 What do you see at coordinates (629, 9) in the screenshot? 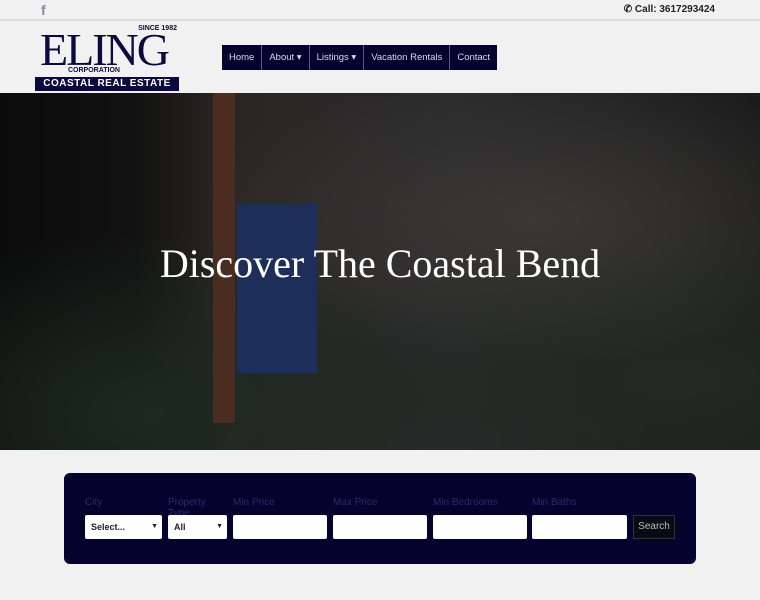
I see `phone-icon: ✆` at bounding box center [629, 9].